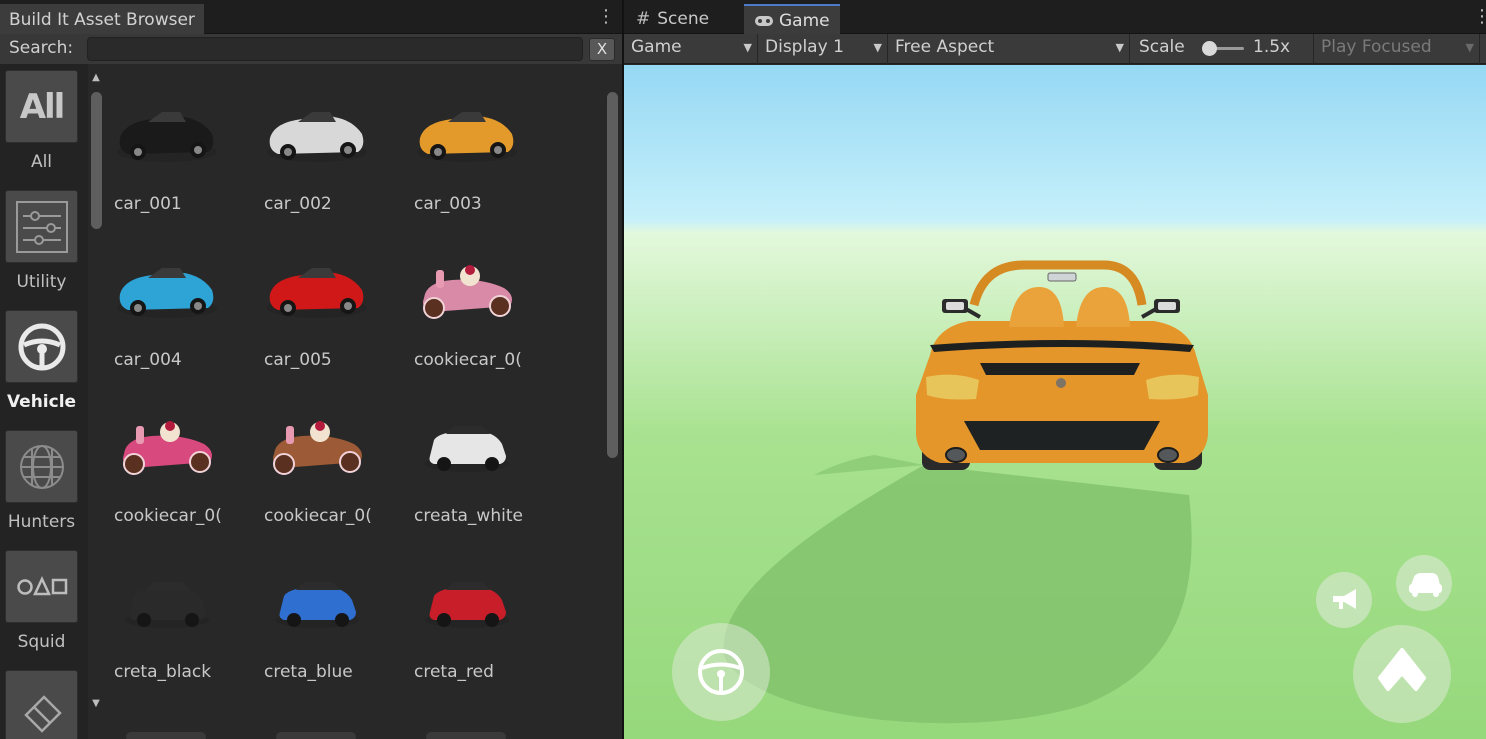 This screenshot has height=739, width=1486. Describe the element at coordinates (1272, 47) in the screenshot. I see `scale-value: 1.5x` at that location.